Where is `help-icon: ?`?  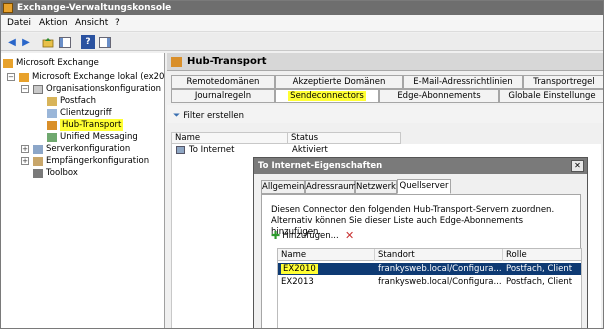 help-icon: ? is located at coordinates (88, 42).